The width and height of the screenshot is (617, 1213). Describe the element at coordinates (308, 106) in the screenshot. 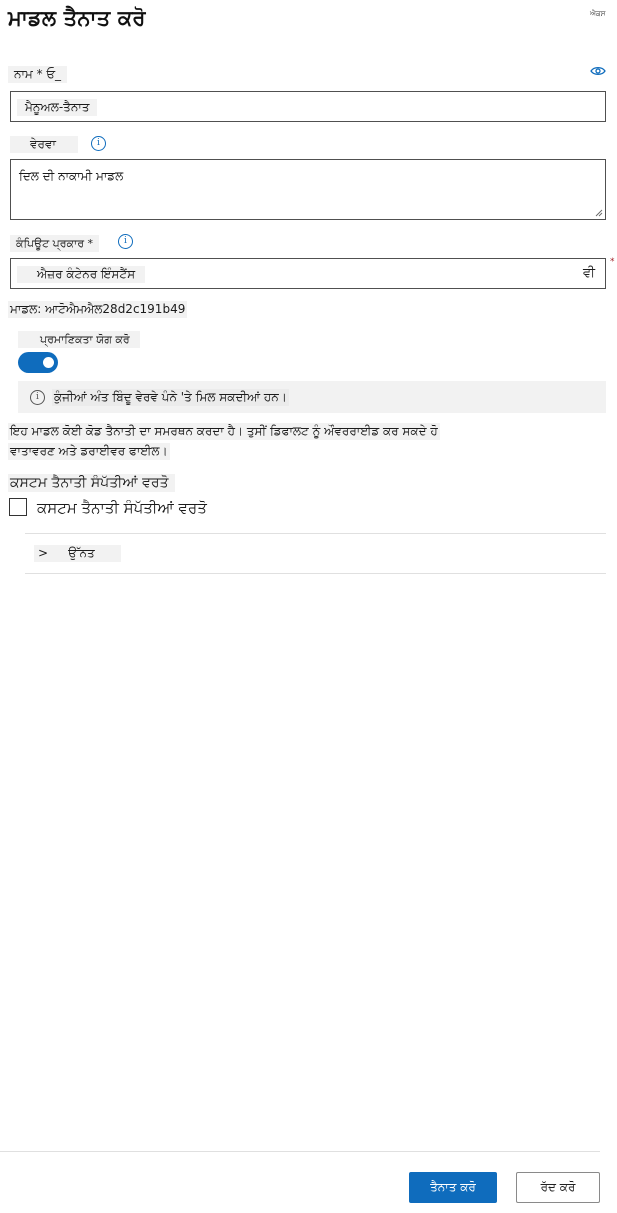

I see `name-input: ਮੈਨੂਅਲ-ਤੈਨਾਤ` at that location.